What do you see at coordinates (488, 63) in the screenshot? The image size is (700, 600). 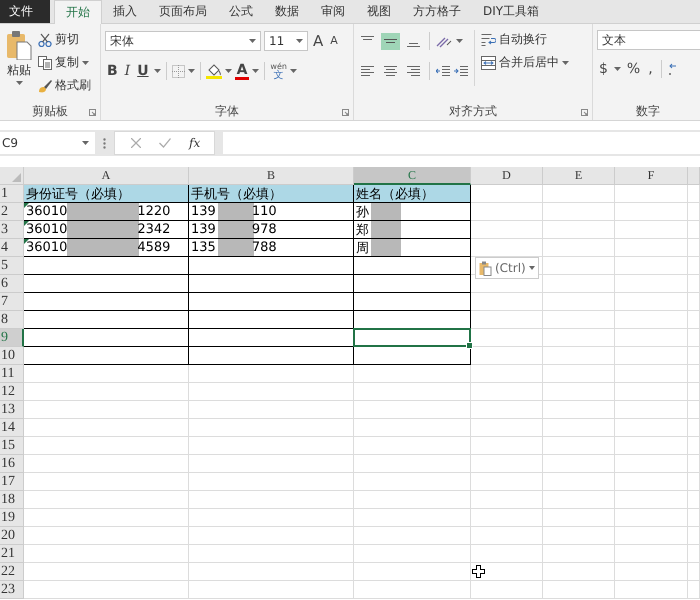 I see `merge-cells-icon` at bounding box center [488, 63].